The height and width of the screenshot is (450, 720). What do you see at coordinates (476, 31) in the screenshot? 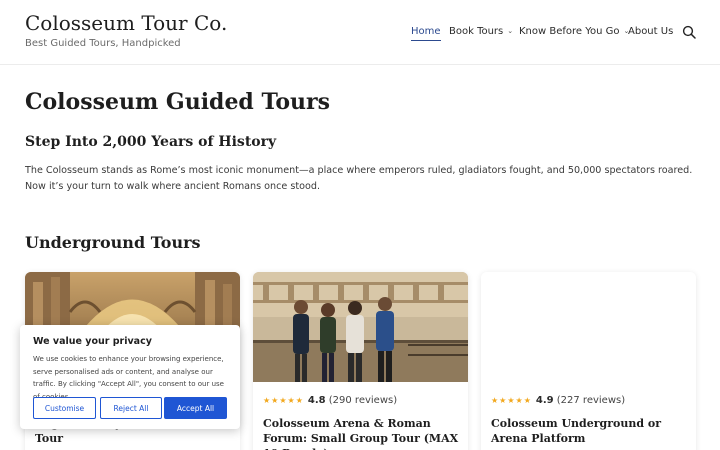
I see `nav-item-label: Book Tours` at bounding box center [476, 31].